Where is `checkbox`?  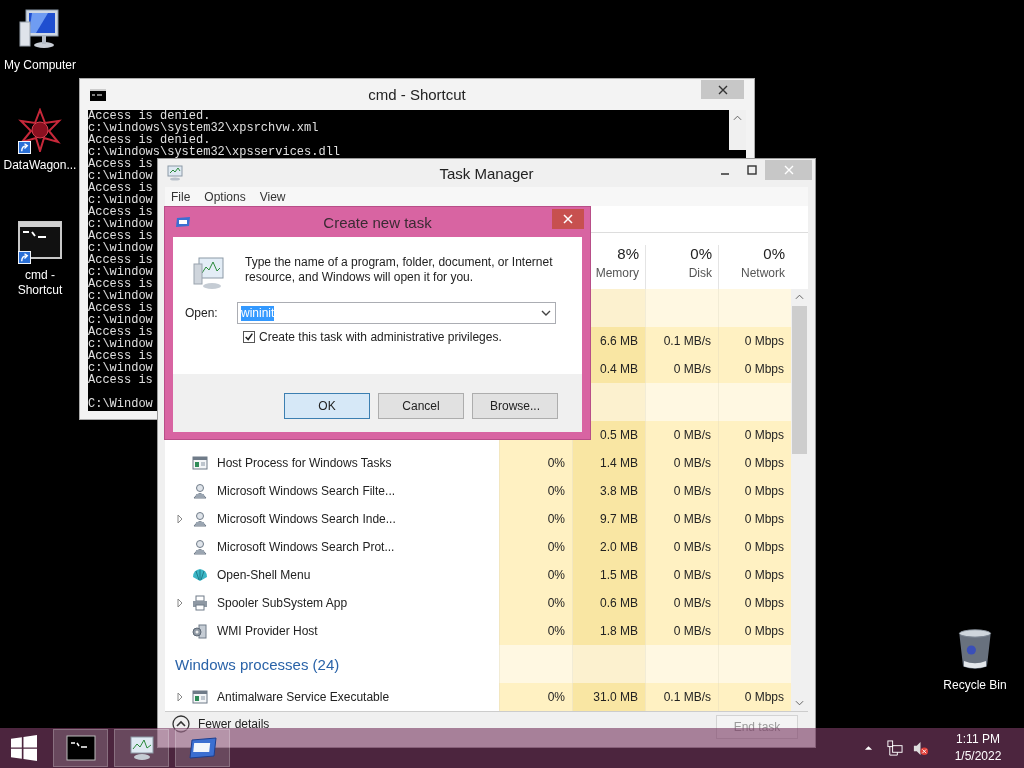
checkbox is located at coordinates (249, 337).